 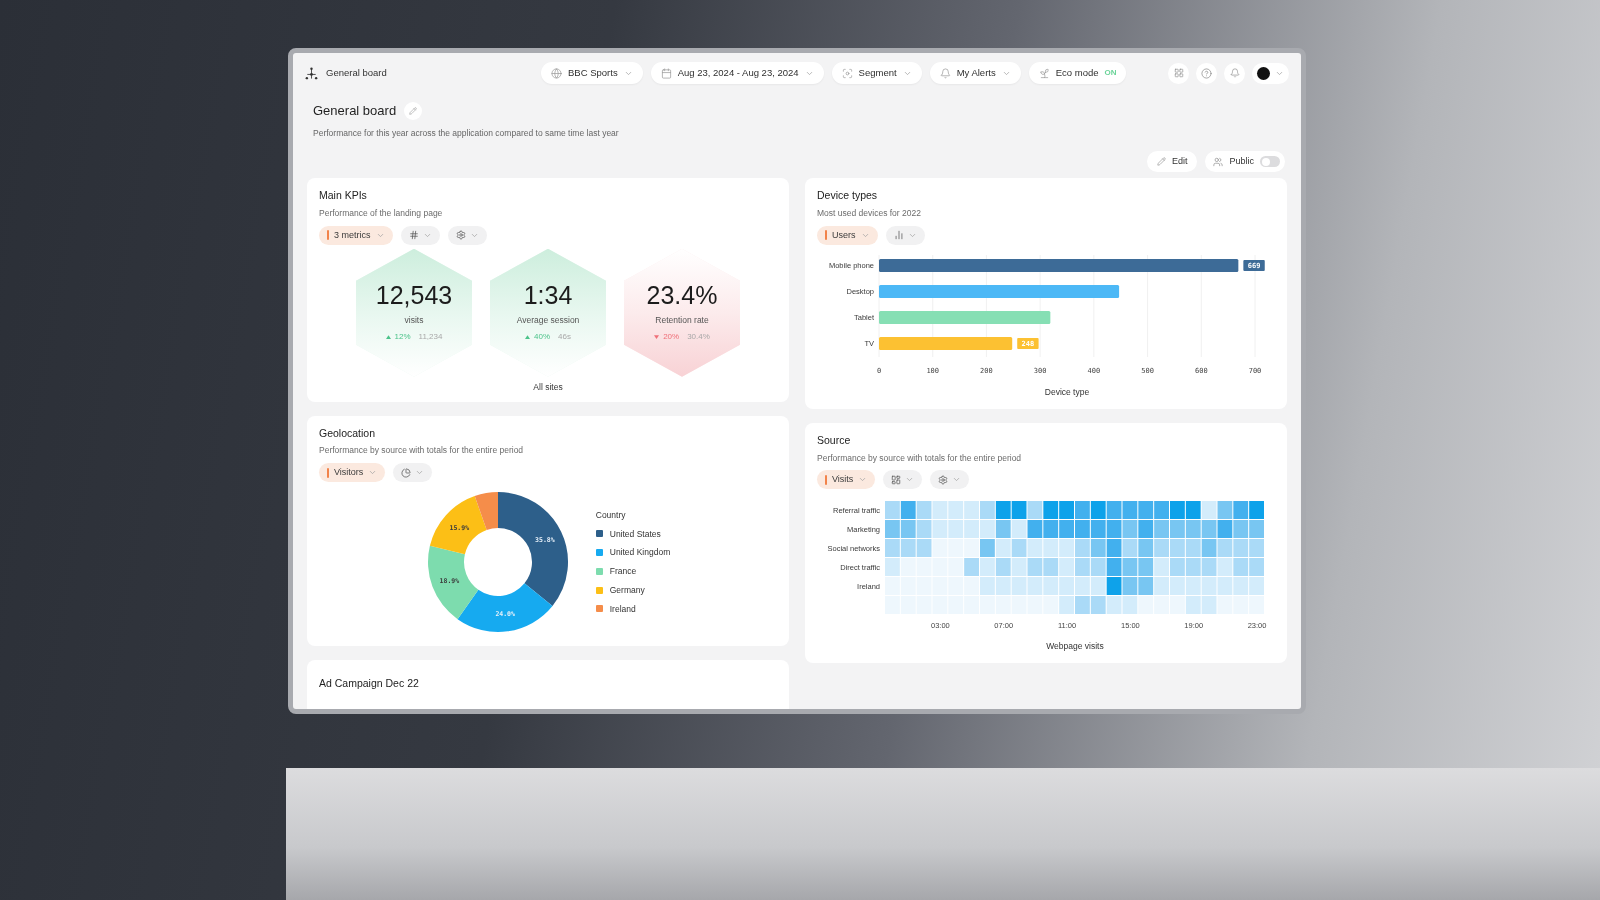 I want to click on metric-dropdown: Users, so click(x=847, y=235).